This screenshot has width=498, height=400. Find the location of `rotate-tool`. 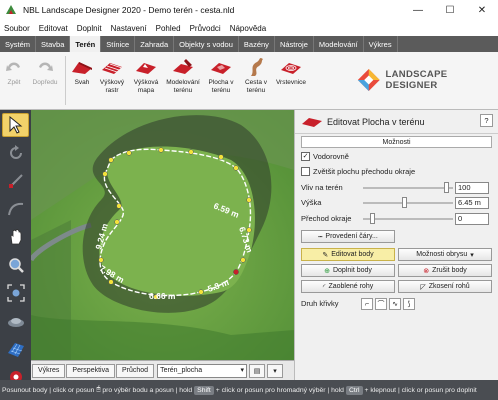

rotate-tool is located at coordinates (15, 153).